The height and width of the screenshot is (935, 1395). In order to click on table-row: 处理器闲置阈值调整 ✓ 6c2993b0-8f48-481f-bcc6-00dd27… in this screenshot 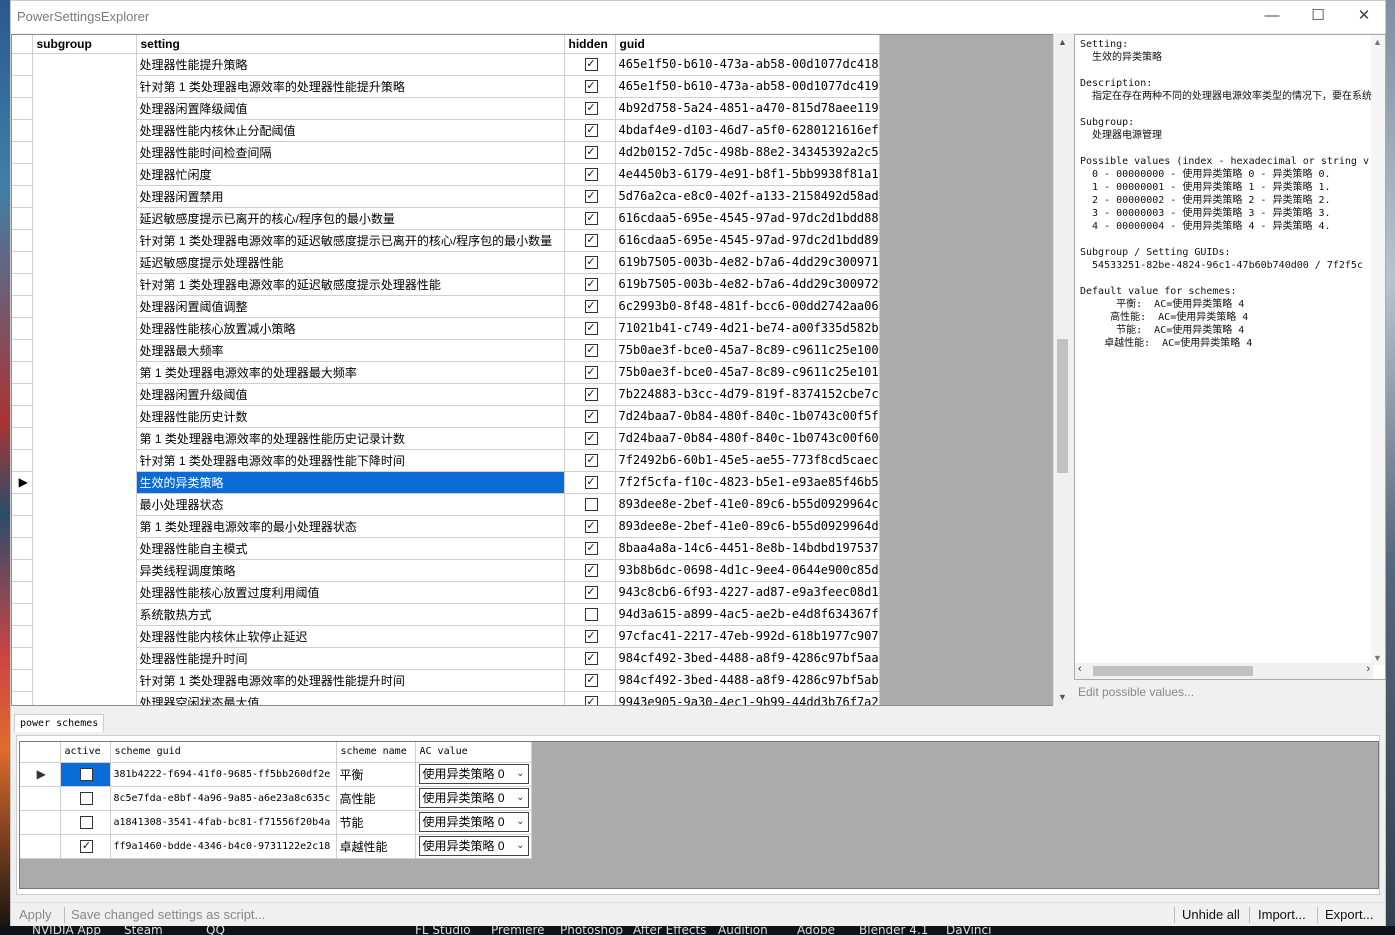, I will do `click(446, 306)`.